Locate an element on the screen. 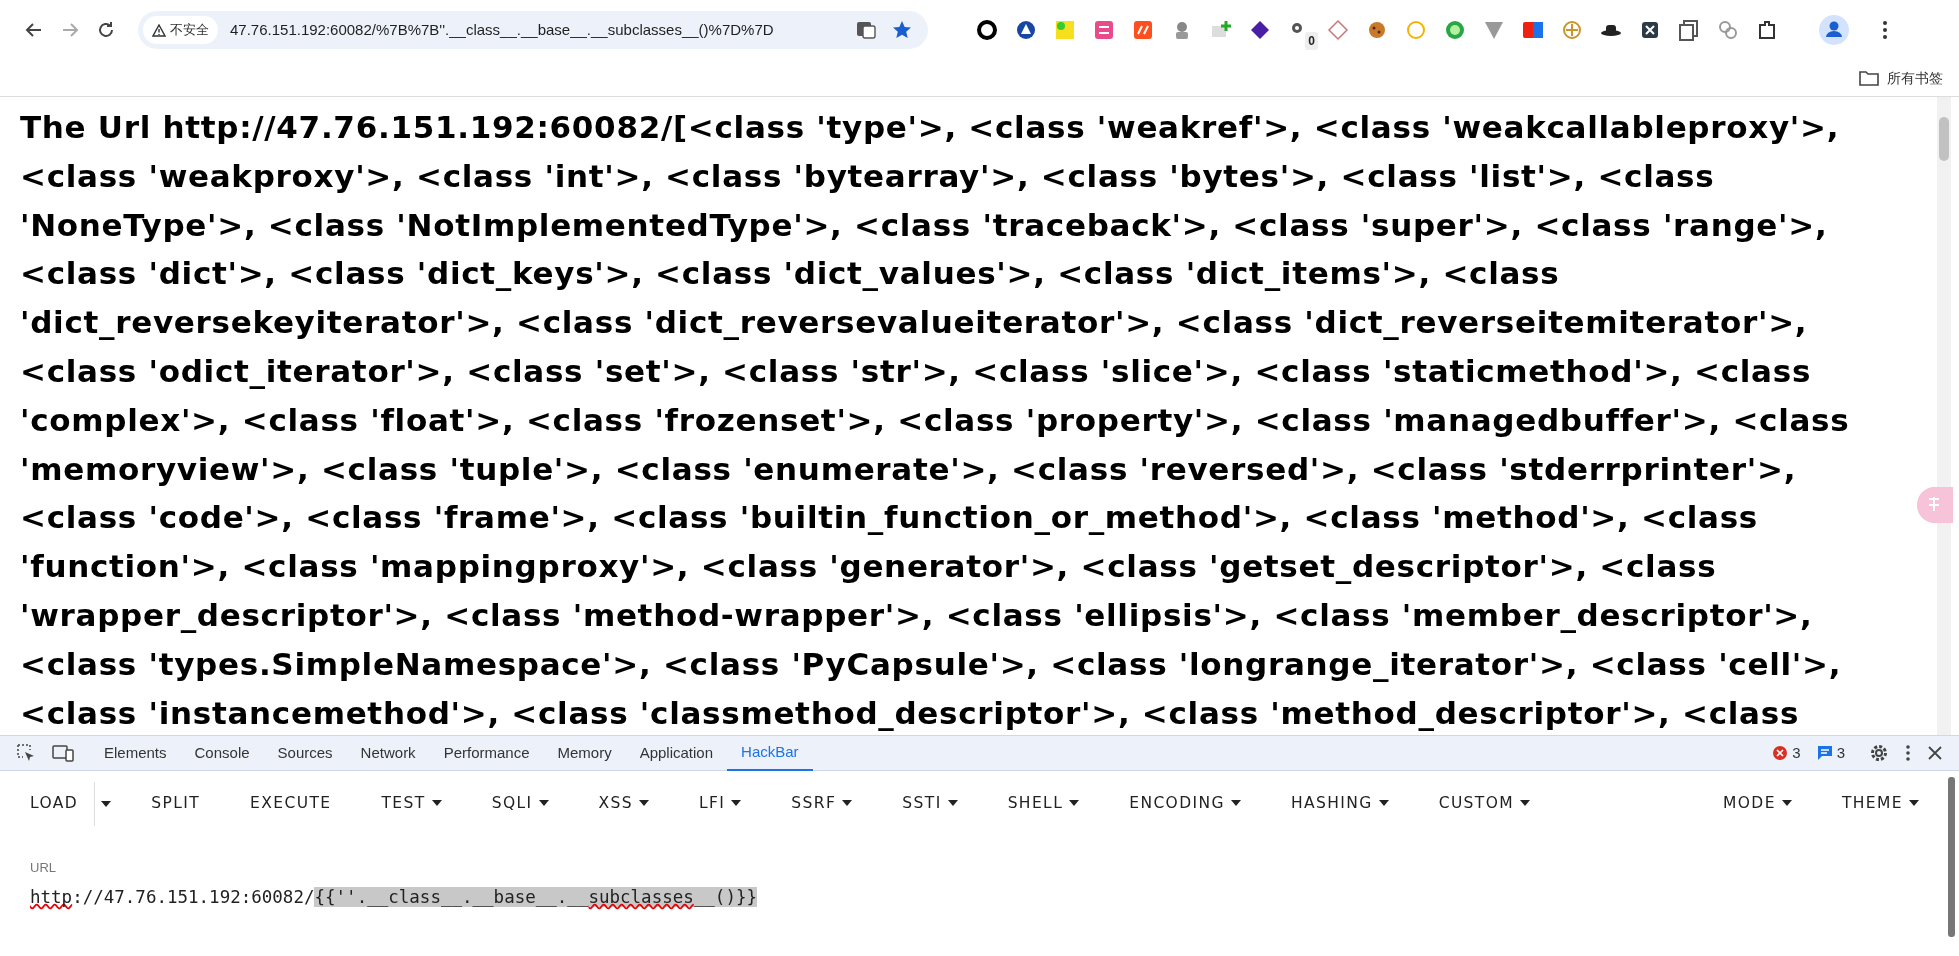 The height and width of the screenshot is (956, 1959). message-counter: 3 is located at coordinates (1830, 753).